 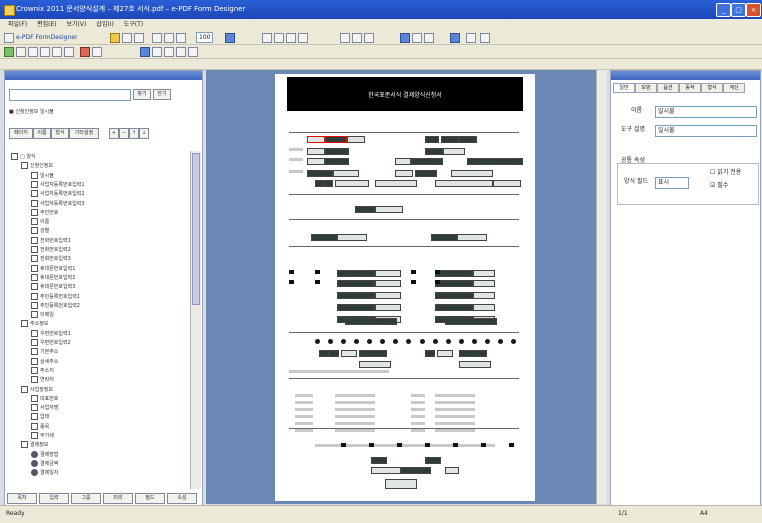 I want to click on send-back-icon, so click(x=181, y=52).